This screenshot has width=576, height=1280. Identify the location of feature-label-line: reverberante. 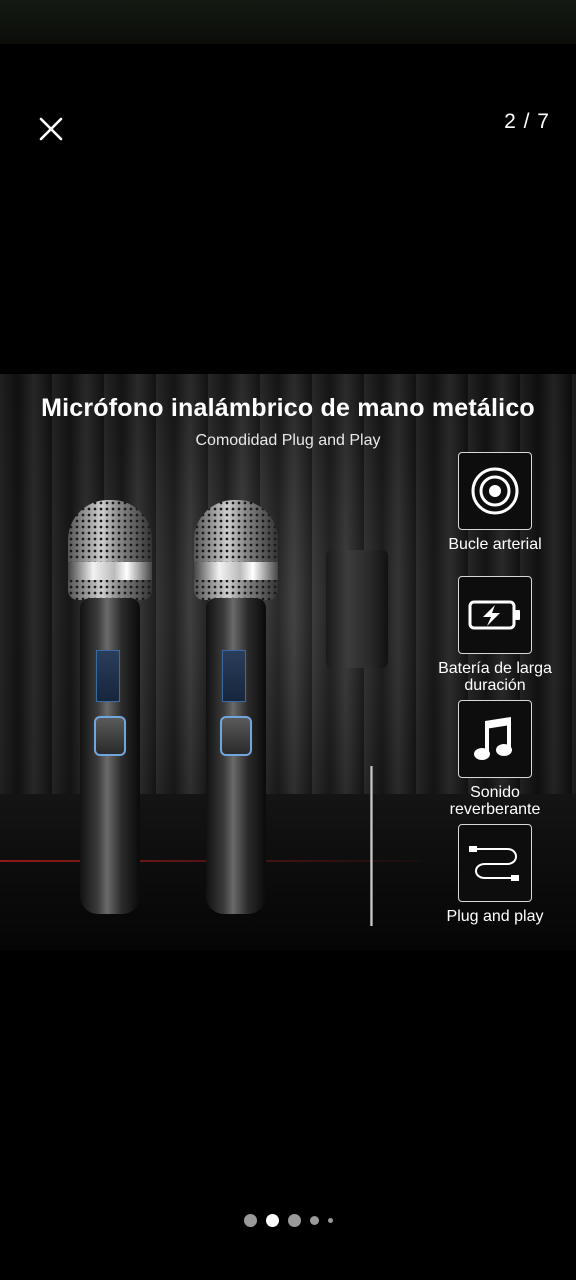
(495, 809).